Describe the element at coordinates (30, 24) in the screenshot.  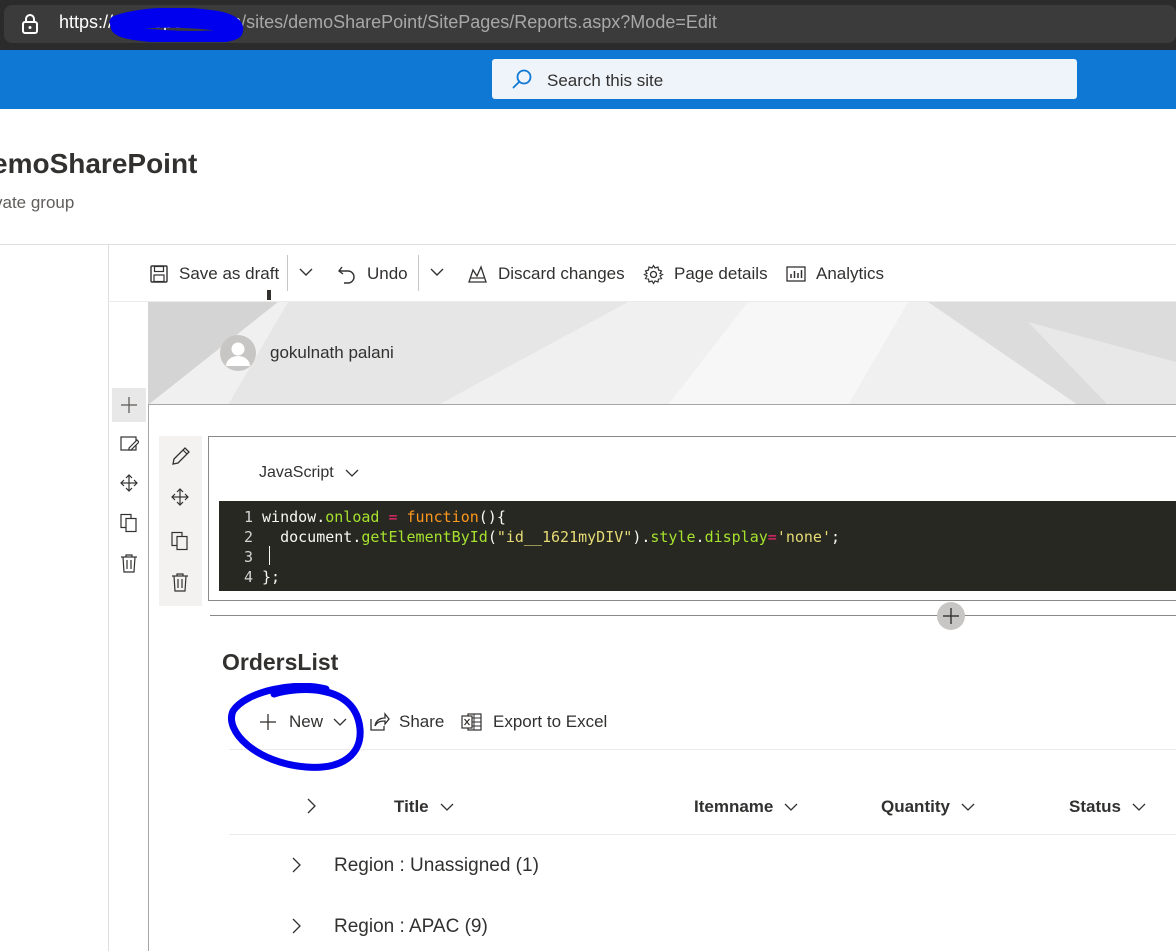
I see `lock-icon` at that location.